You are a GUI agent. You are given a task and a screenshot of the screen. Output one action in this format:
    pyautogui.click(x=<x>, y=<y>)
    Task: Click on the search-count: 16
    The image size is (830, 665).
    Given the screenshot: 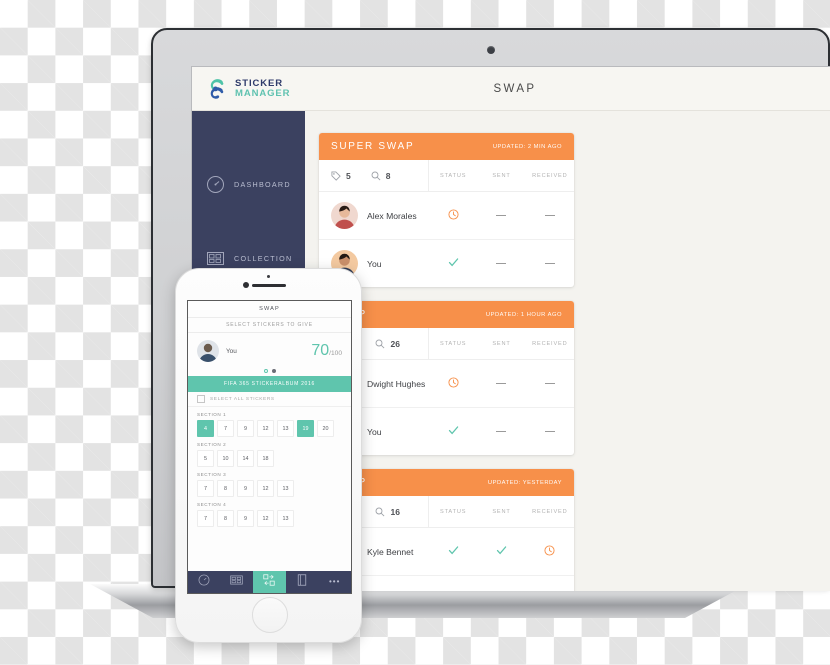 What is the action you would take?
    pyautogui.click(x=387, y=512)
    